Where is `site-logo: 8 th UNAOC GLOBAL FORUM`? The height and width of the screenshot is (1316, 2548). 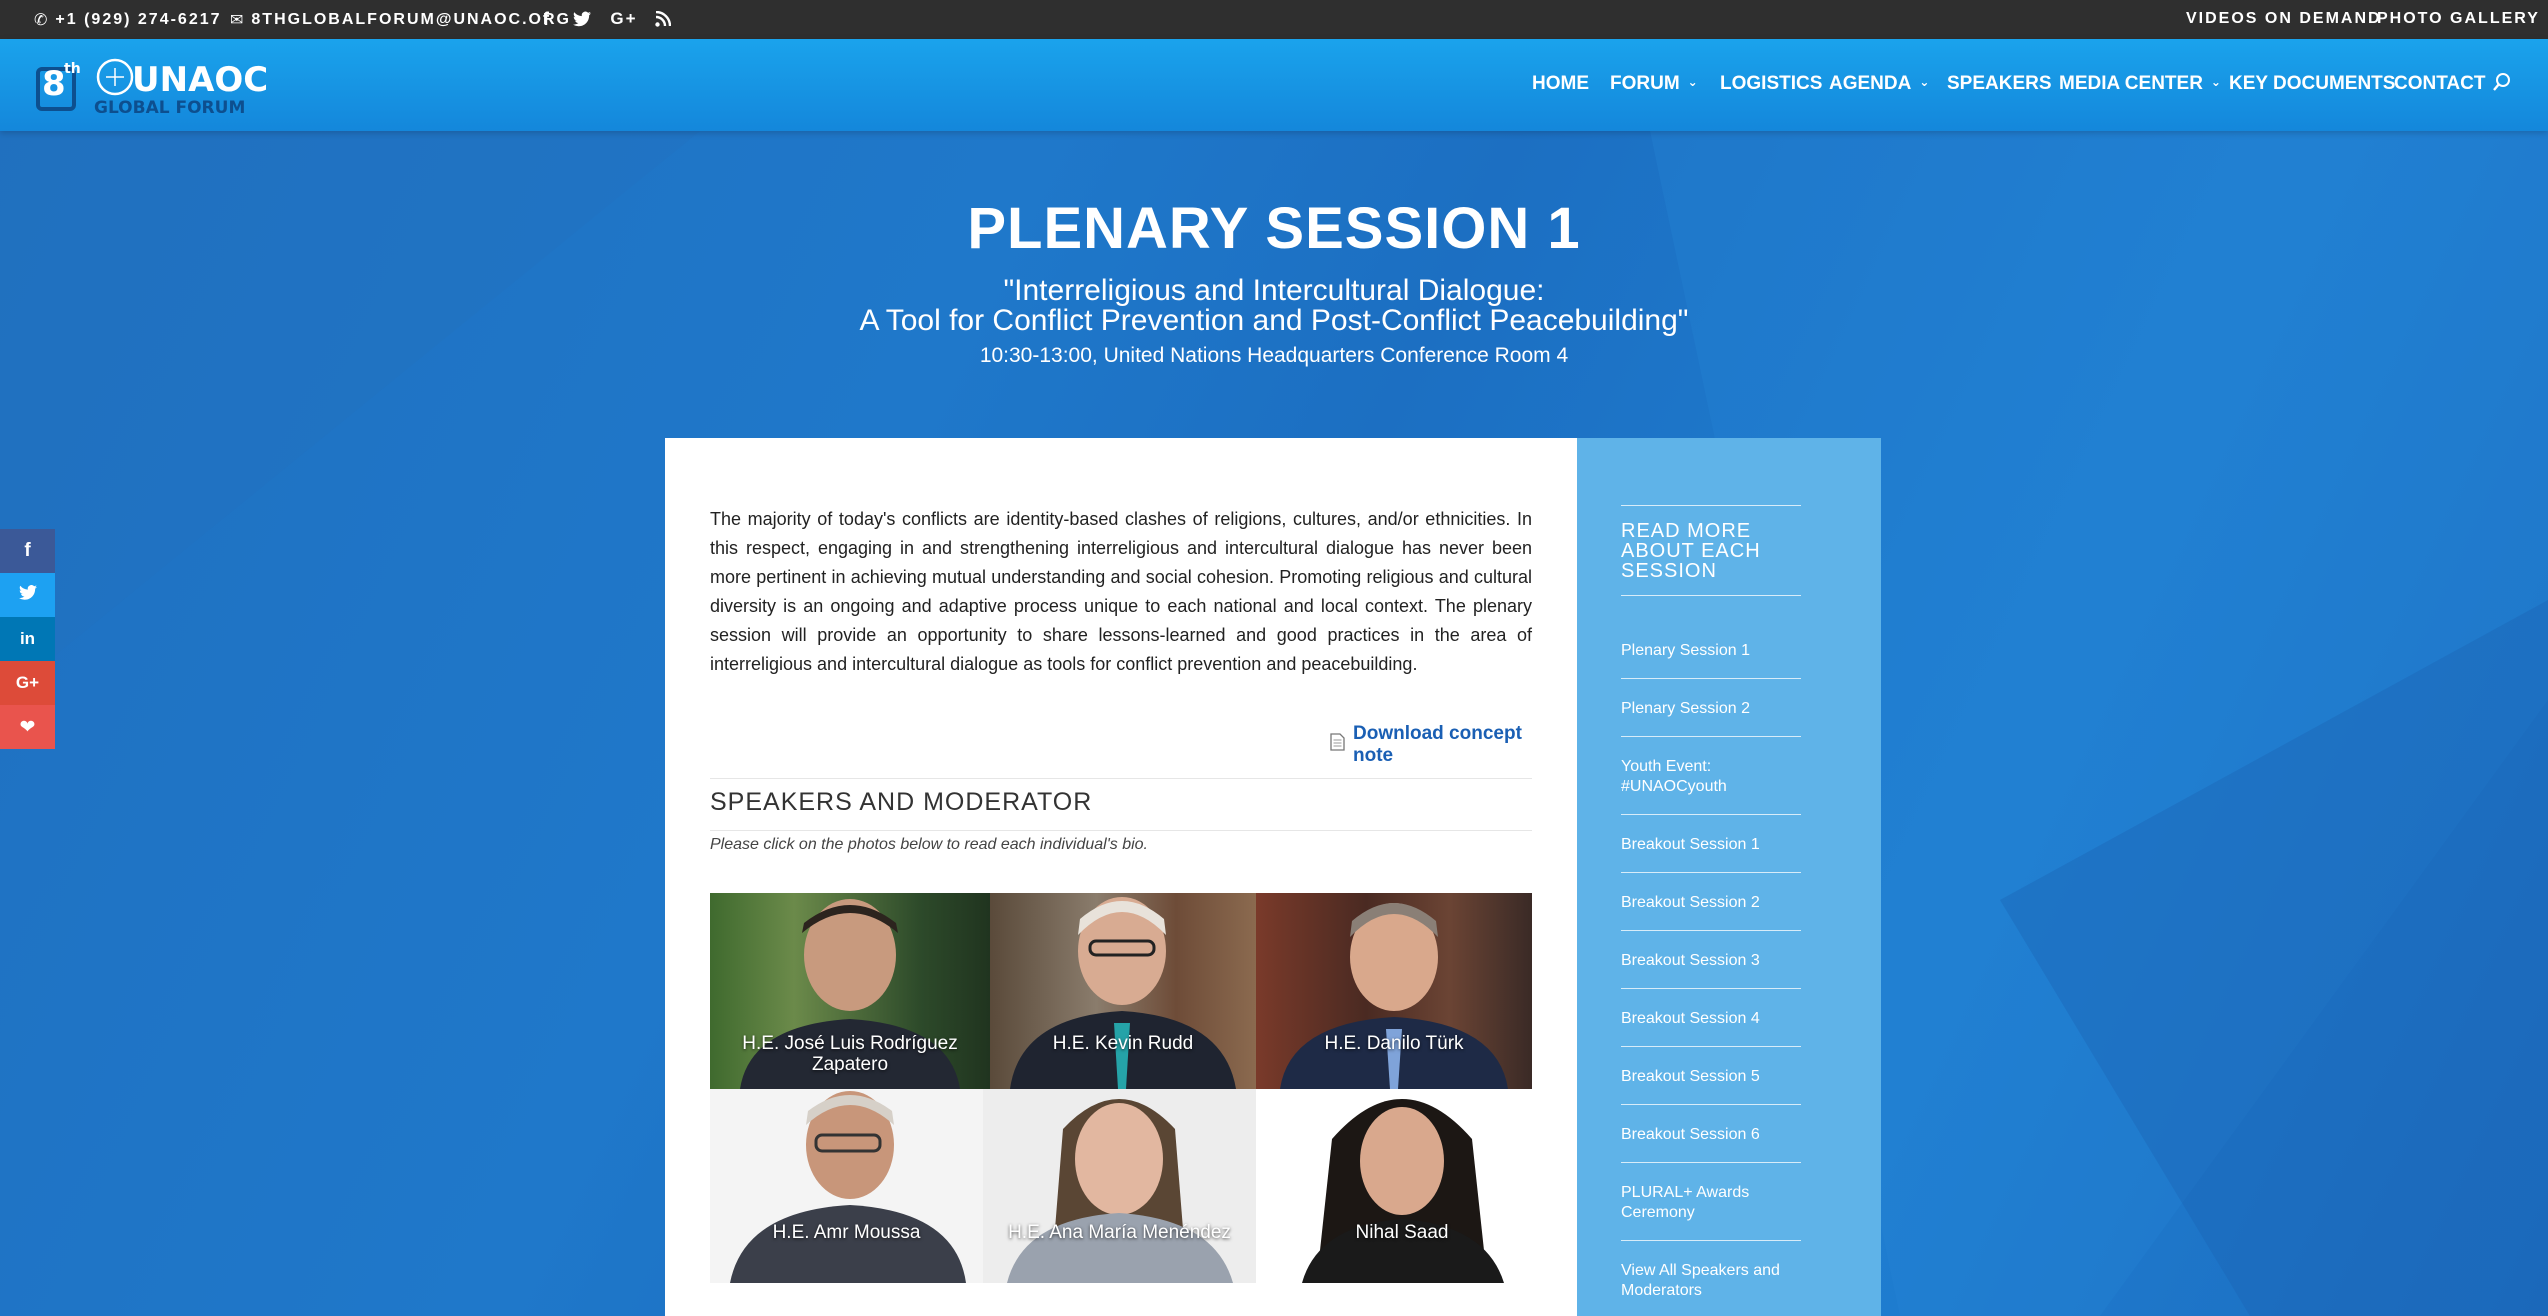 site-logo: 8 th UNAOC GLOBAL FORUM is located at coordinates (152, 86).